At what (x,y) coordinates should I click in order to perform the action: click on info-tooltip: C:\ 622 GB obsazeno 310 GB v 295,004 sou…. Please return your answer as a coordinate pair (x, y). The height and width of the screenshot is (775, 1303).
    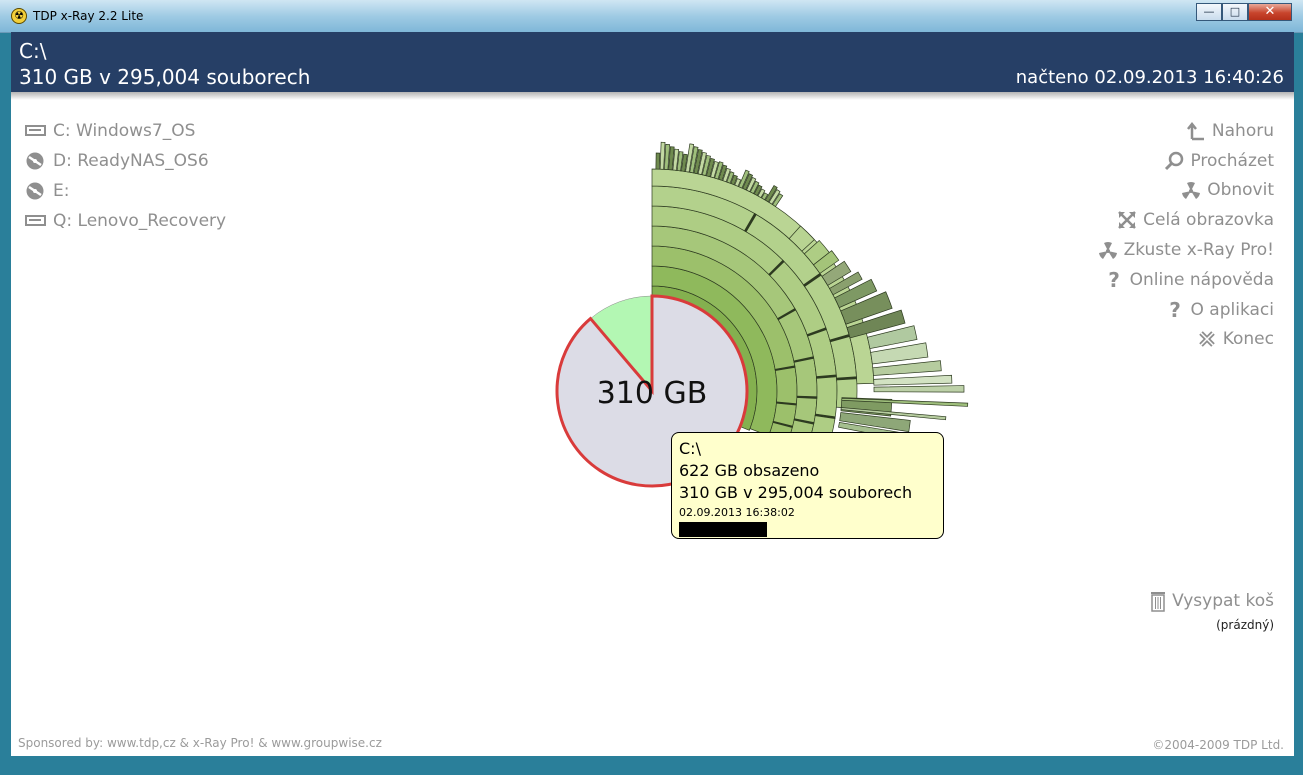
    Looking at the image, I should click on (807, 485).